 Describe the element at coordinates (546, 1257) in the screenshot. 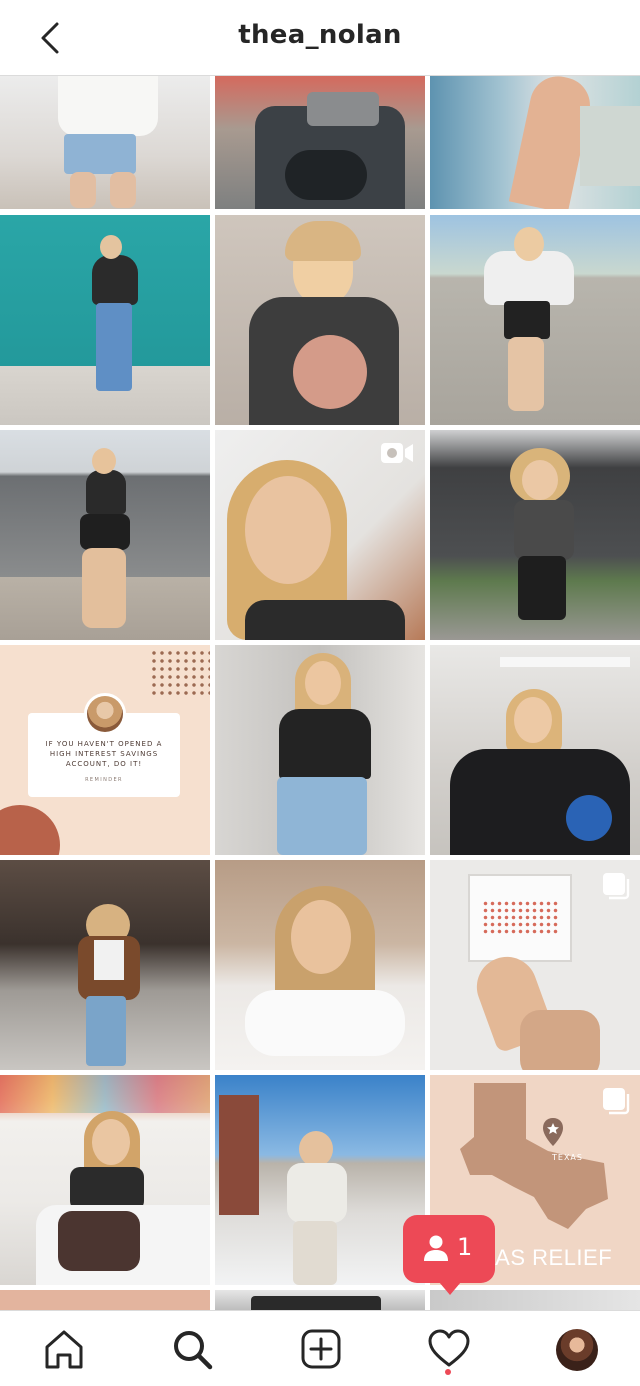

I see `texas-relief-caption: XAS RELIEF` at that location.